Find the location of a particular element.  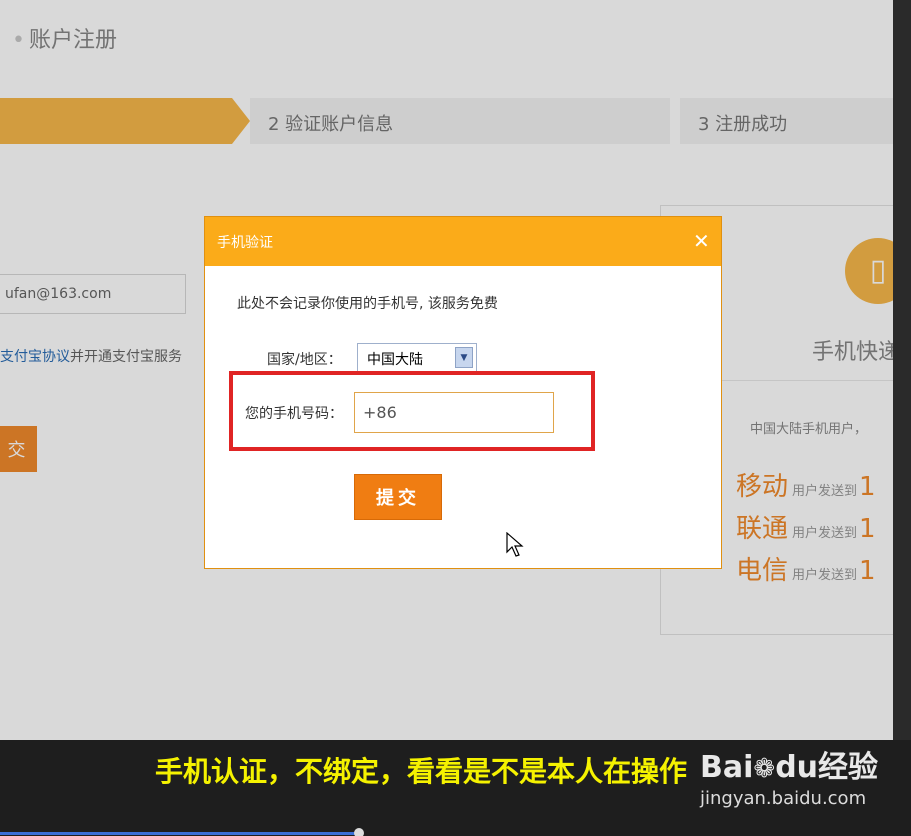

dialog-header: 手机验证 ✕ is located at coordinates (463, 241).